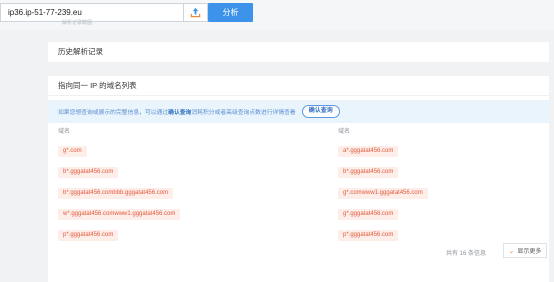 The height and width of the screenshot is (282, 554). I want to click on notice-tail: 消耗积分或者高级查询点数进行详情查看, so click(243, 113).